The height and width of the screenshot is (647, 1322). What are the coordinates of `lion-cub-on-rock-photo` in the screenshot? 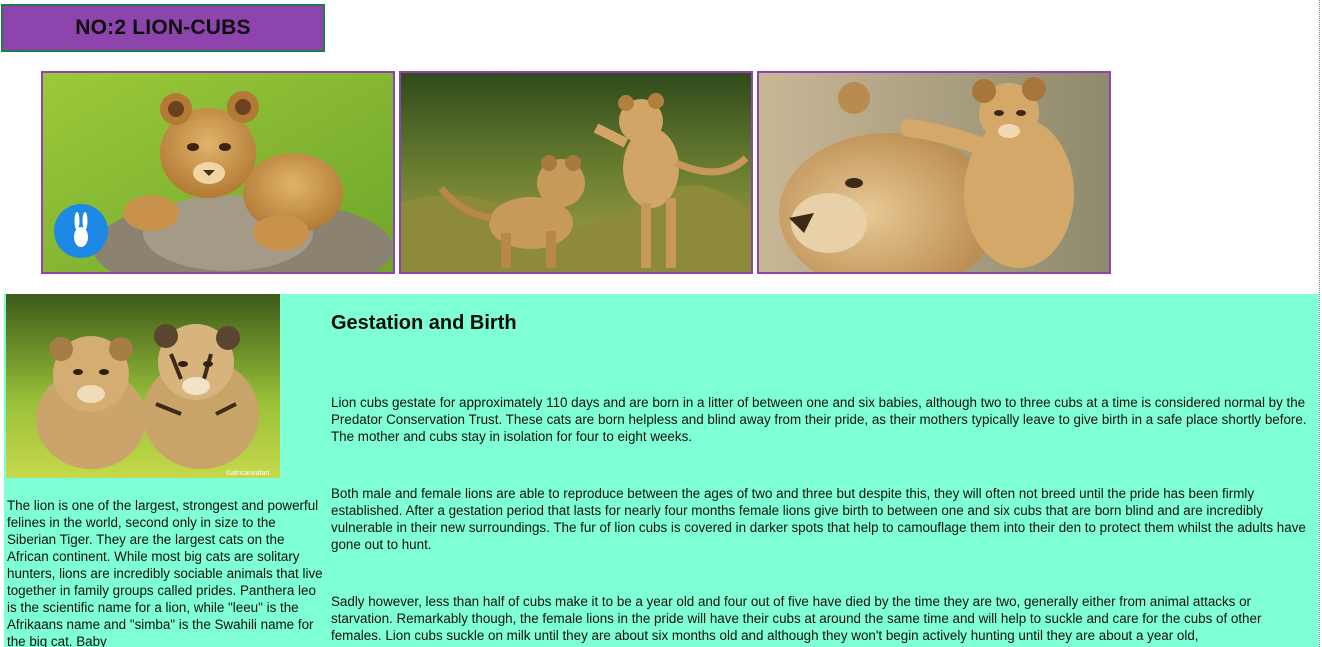 It's located at (218, 172).